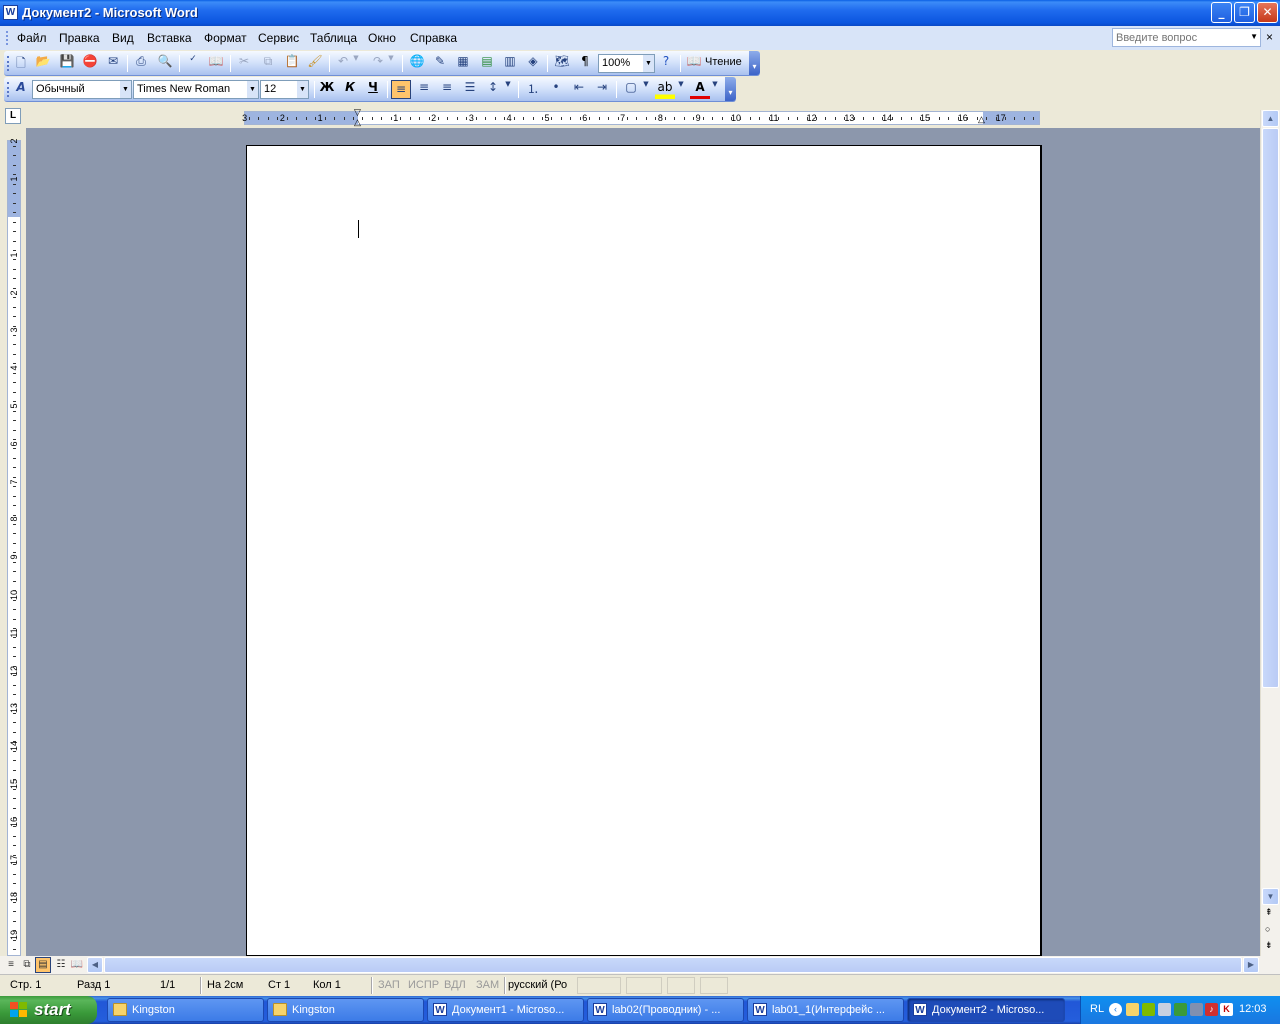 This screenshot has height=1024, width=1280. I want to click on help-icon: ?, so click(666, 63).